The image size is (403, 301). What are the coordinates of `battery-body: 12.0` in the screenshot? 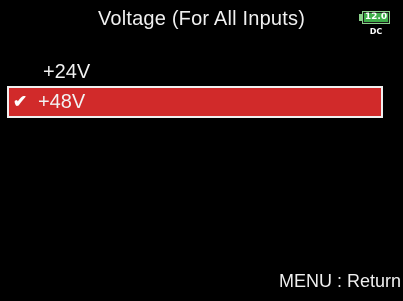 It's located at (376, 17).